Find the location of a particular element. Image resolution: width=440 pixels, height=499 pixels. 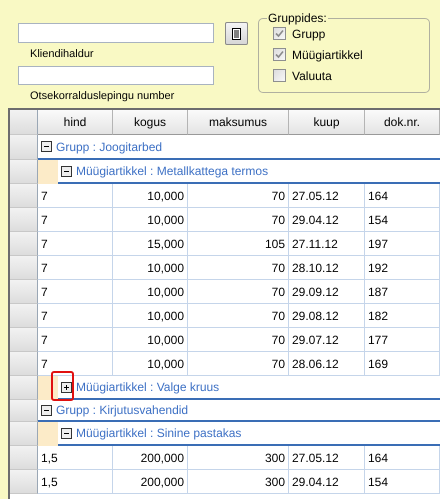

table-cell: 15,000 is located at coordinates (150, 244).